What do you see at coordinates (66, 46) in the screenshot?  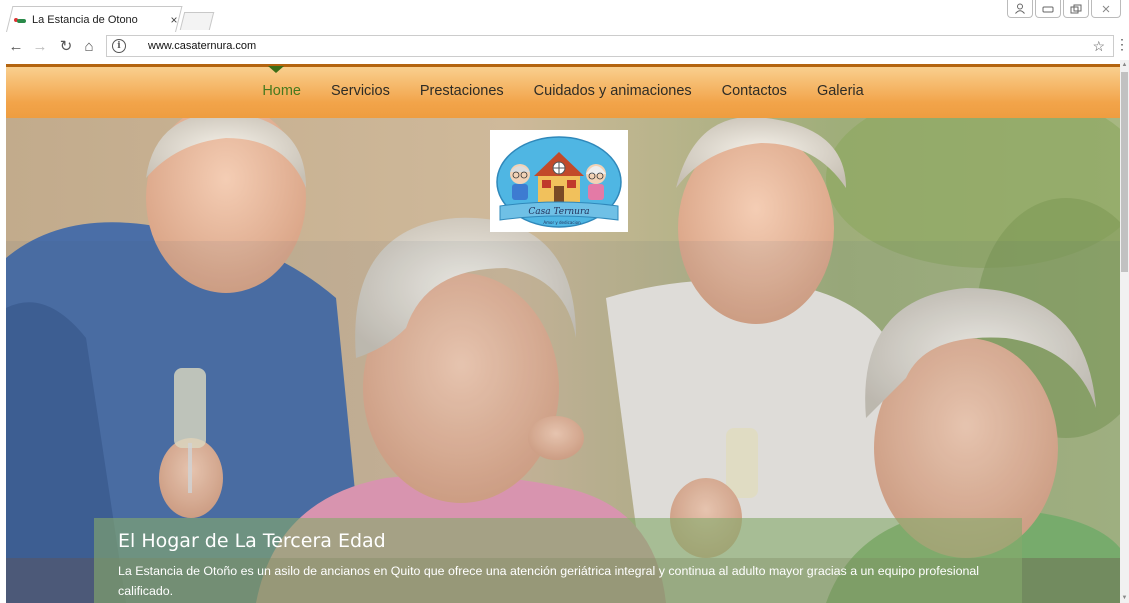 I see `reload-button: ↻` at bounding box center [66, 46].